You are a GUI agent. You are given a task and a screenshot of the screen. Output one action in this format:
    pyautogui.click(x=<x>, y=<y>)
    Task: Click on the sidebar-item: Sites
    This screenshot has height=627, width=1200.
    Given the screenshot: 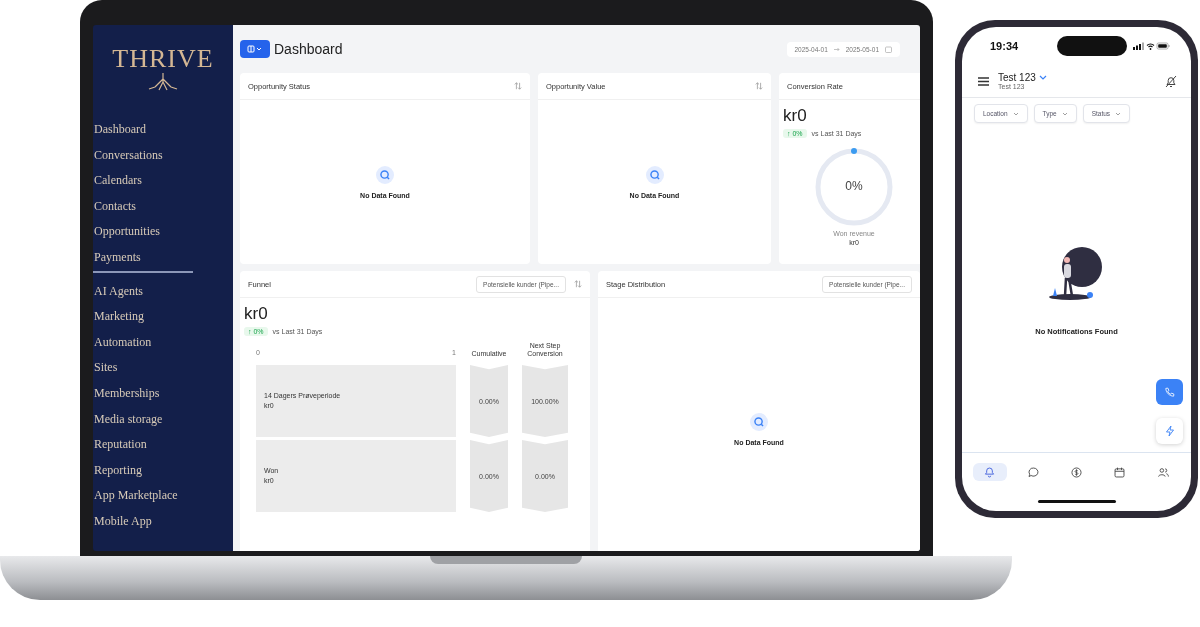 What is the action you would take?
    pyautogui.click(x=163, y=368)
    